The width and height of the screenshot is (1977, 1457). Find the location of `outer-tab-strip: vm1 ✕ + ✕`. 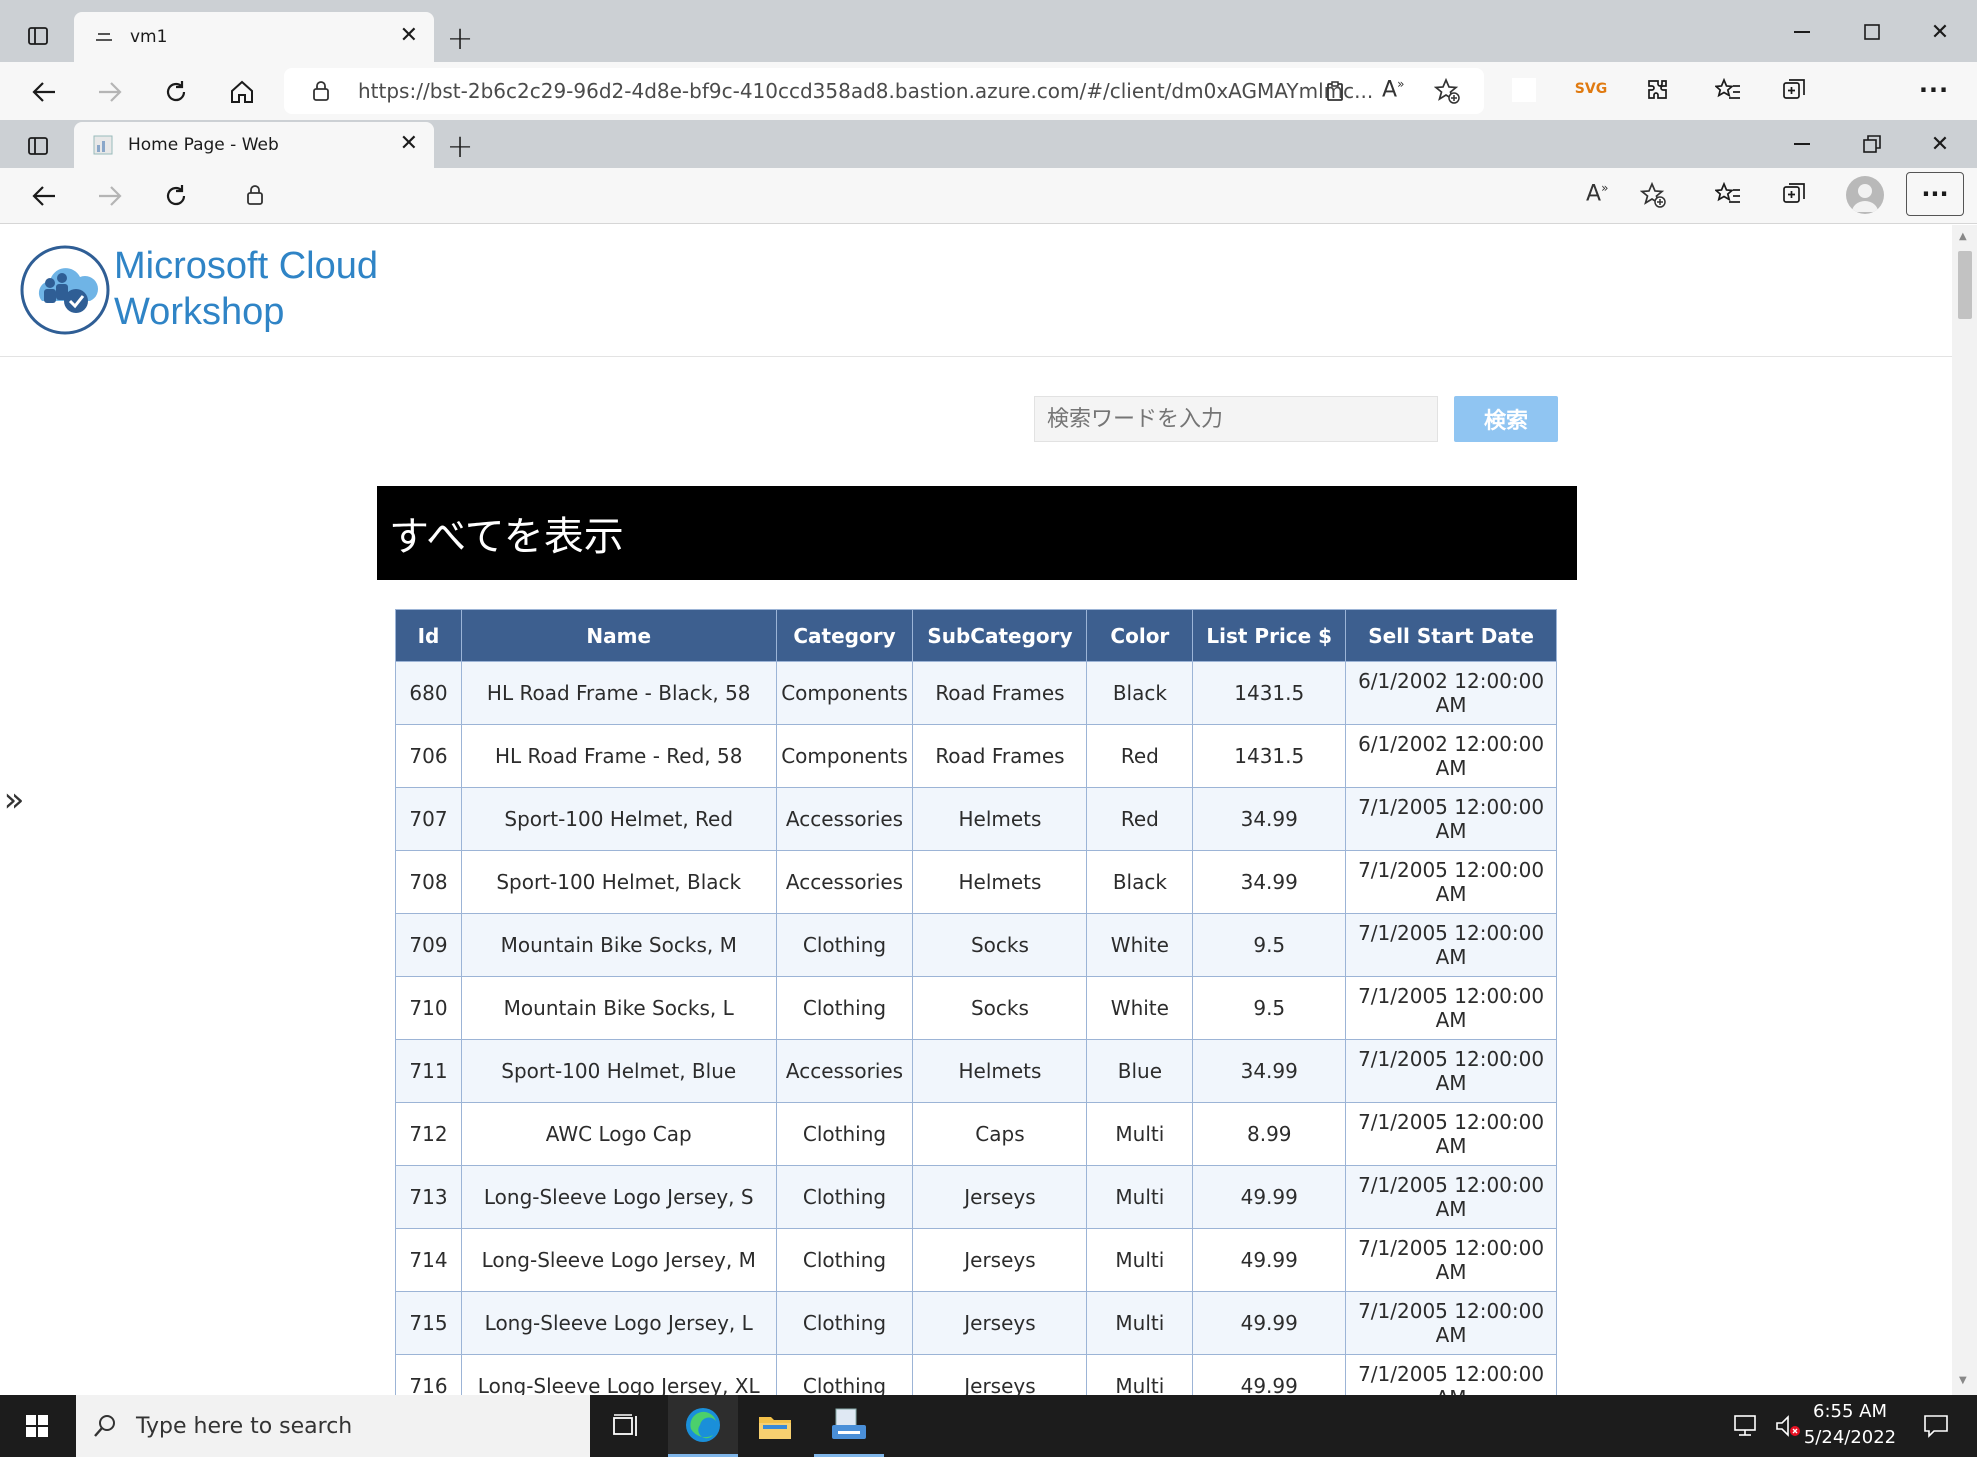

outer-tab-strip: vm1 ✕ + ✕ is located at coordinates (988, 31).